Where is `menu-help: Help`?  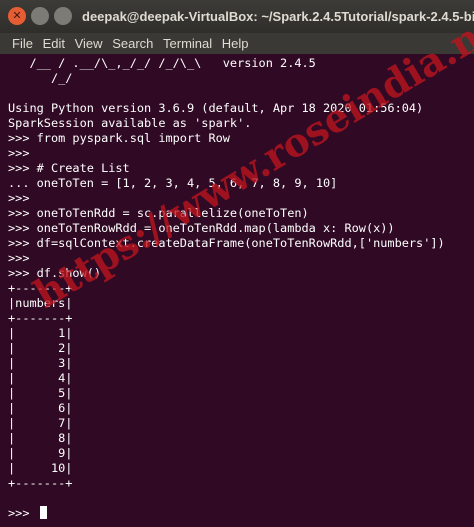
menu-help: Help is located at coordinates (235, 43).